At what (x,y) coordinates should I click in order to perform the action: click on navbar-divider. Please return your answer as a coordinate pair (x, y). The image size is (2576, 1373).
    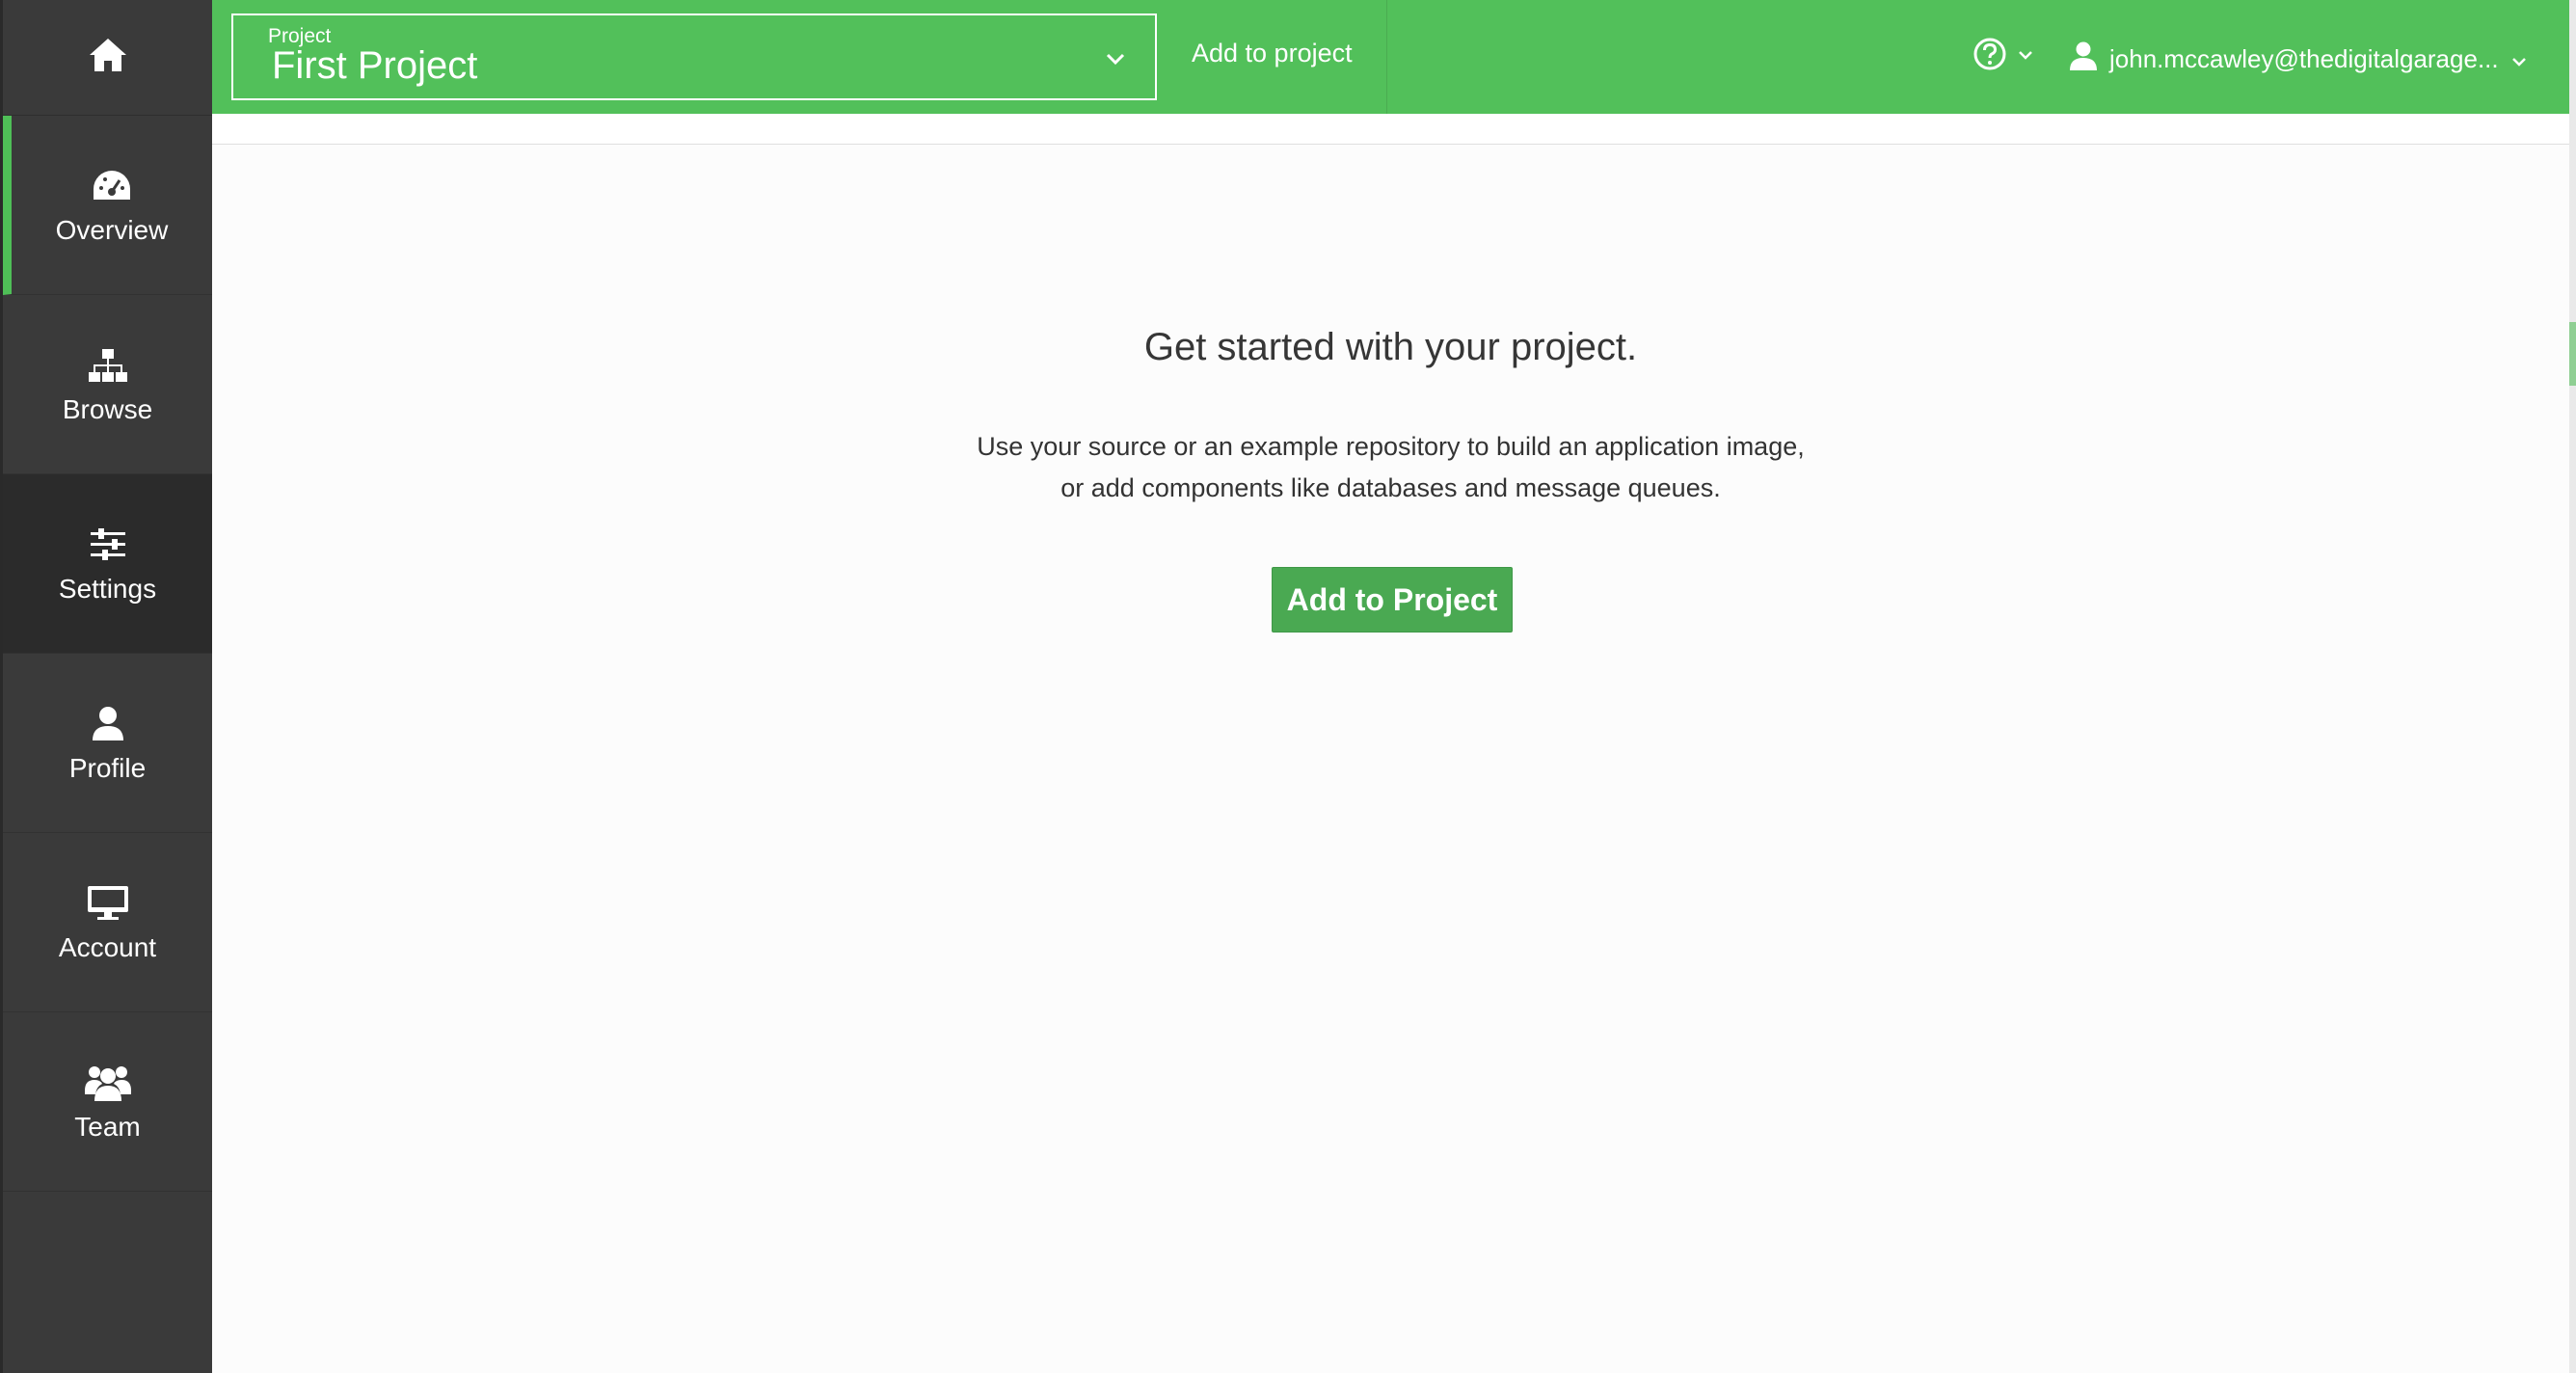
    Looking at the image, I should click on (1387, 57).